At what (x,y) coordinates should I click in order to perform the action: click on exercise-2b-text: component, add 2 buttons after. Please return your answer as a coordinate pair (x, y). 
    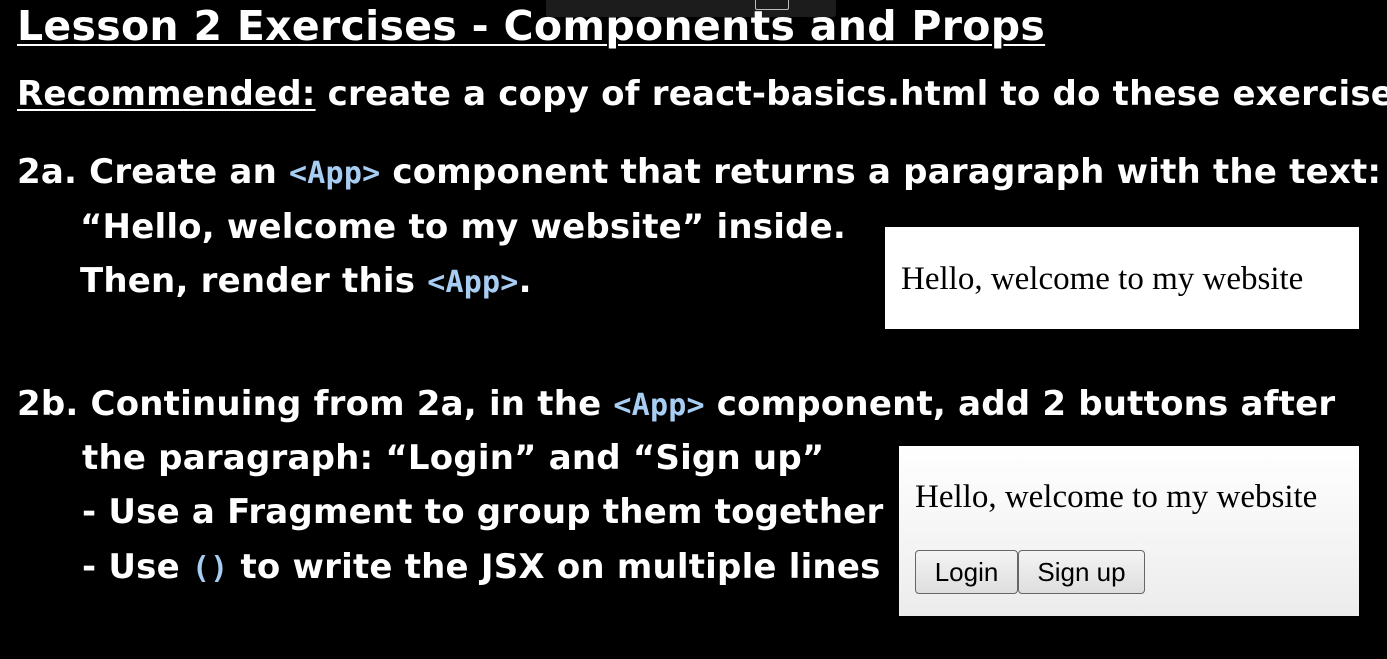
    Looking at the image, I should click on (1020, 404).